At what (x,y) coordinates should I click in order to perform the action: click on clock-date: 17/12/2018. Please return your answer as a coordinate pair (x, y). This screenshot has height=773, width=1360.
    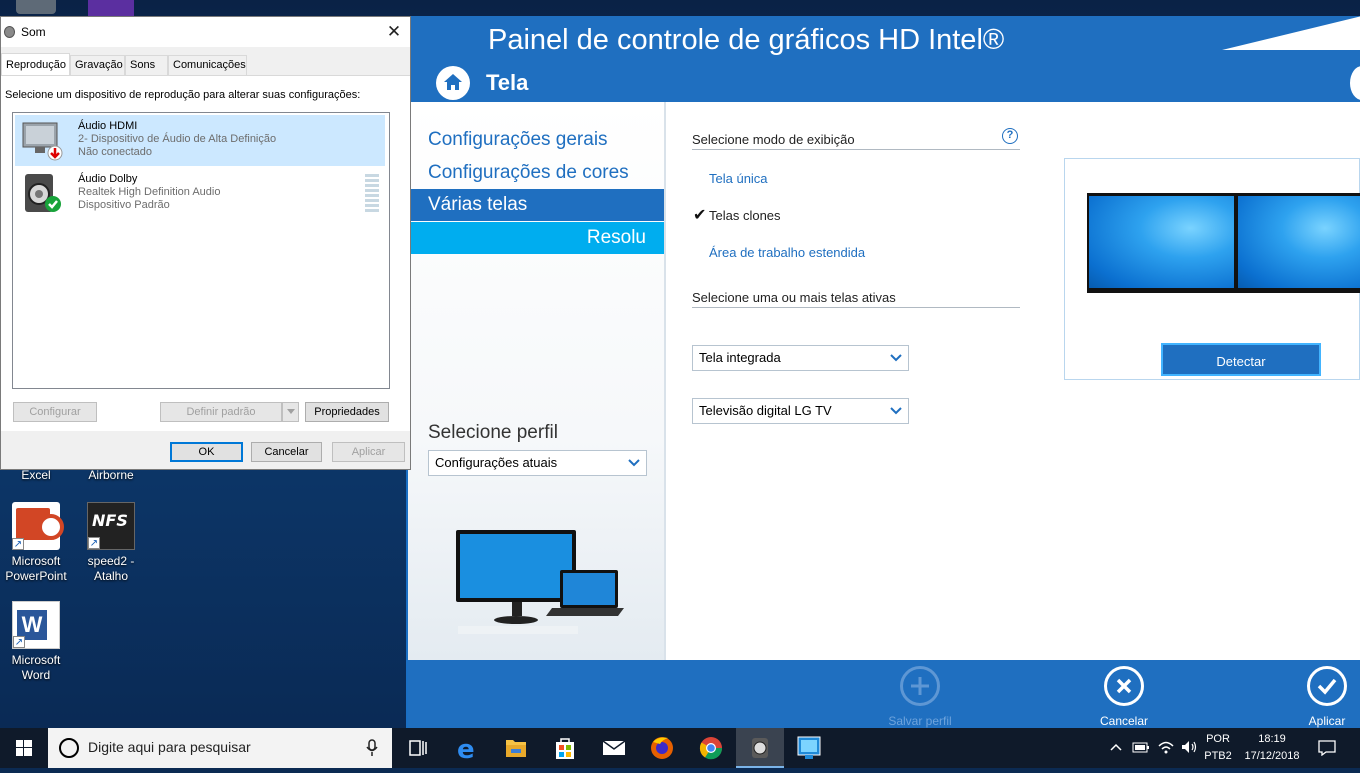
    Looking at the image, I should click on (1272, 756).